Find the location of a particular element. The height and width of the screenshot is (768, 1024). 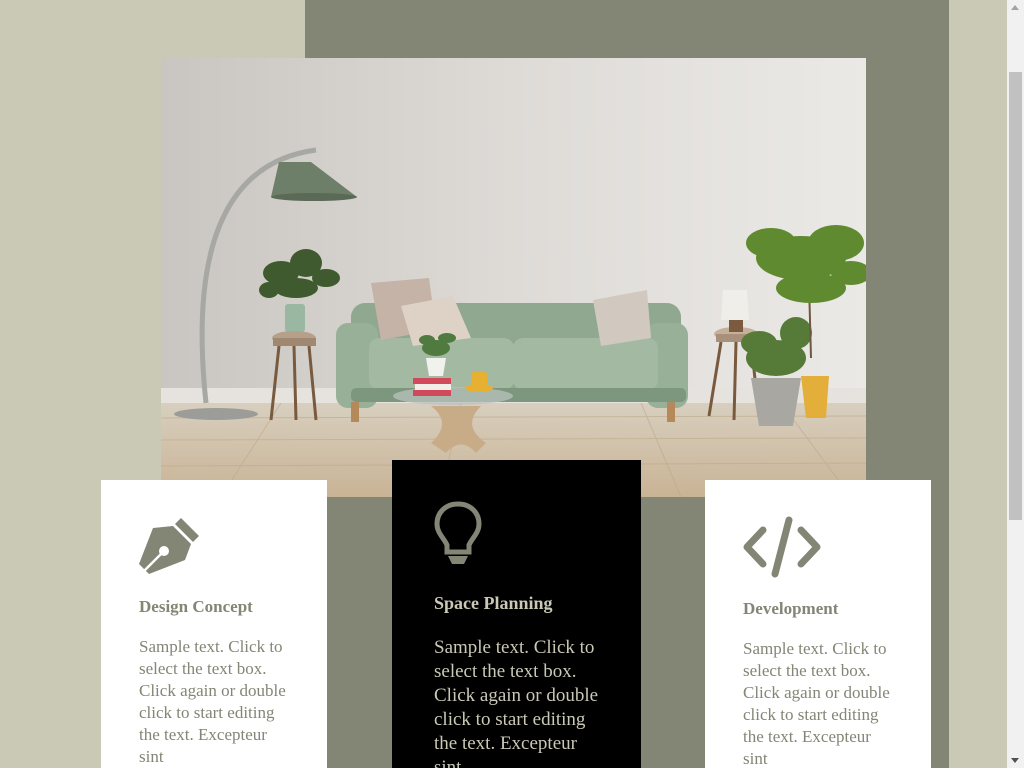

code-icon is located at coordinates (818, 549).